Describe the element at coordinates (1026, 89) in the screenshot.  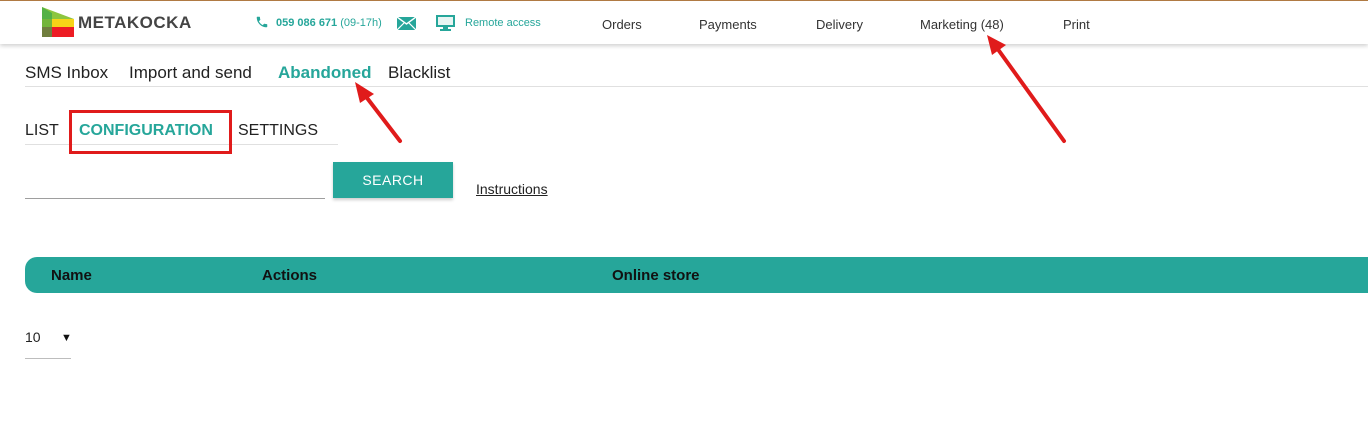
I see `annotation-arrow-marketing` at that location.